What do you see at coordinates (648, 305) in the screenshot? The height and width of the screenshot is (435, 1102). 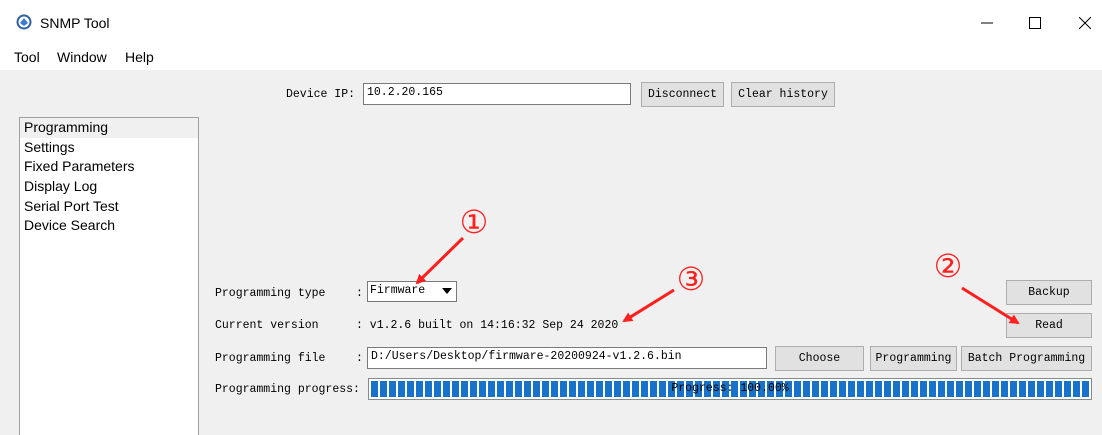 I see `annotation-3-arrow` at bounding box center [648, 305].